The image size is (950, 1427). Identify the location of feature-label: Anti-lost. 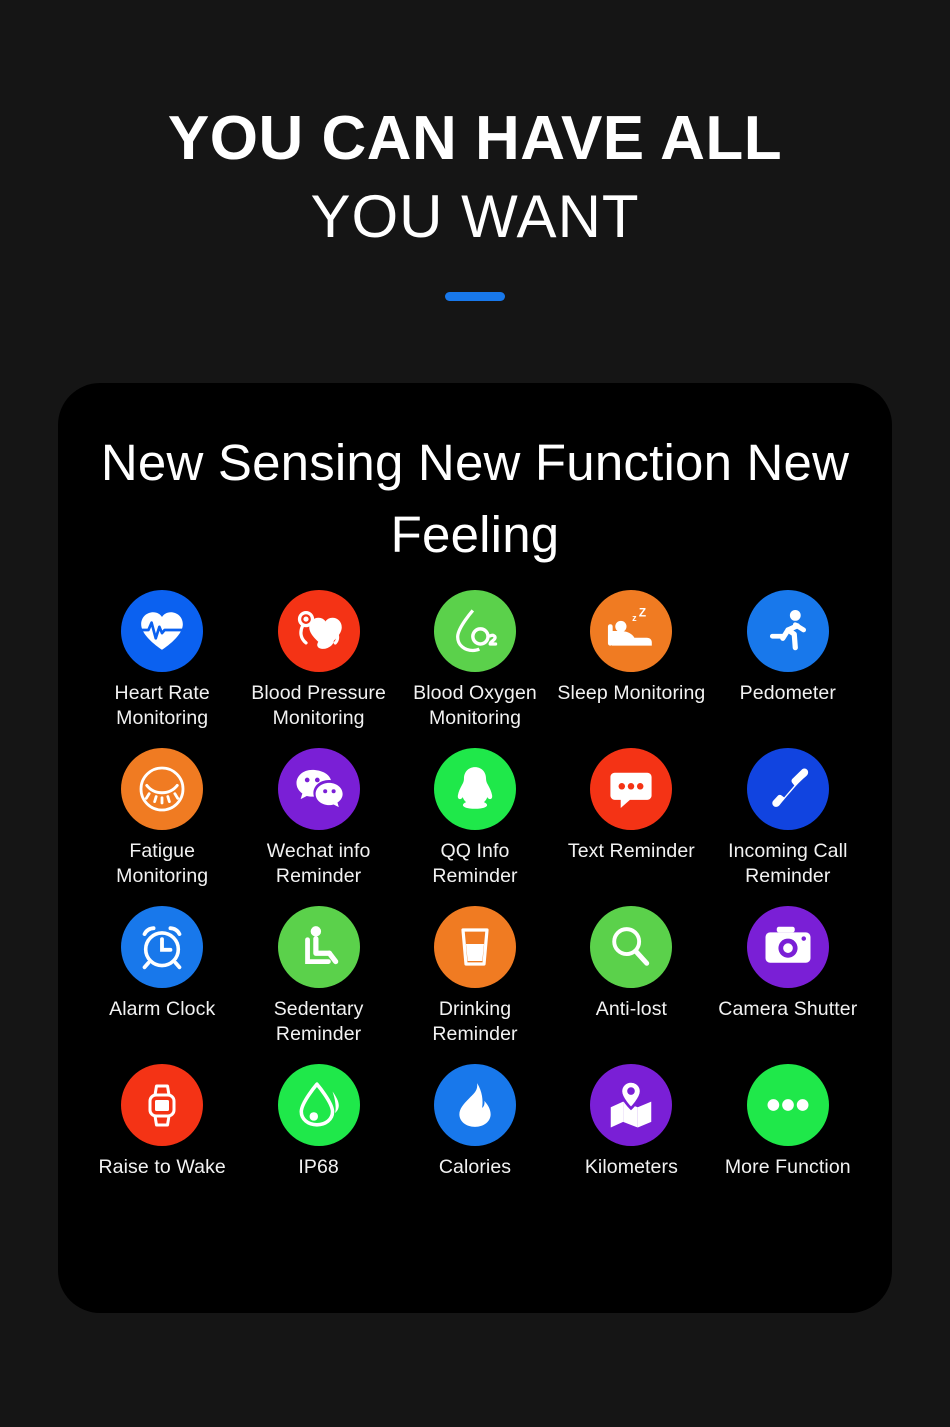
(631, 1008).